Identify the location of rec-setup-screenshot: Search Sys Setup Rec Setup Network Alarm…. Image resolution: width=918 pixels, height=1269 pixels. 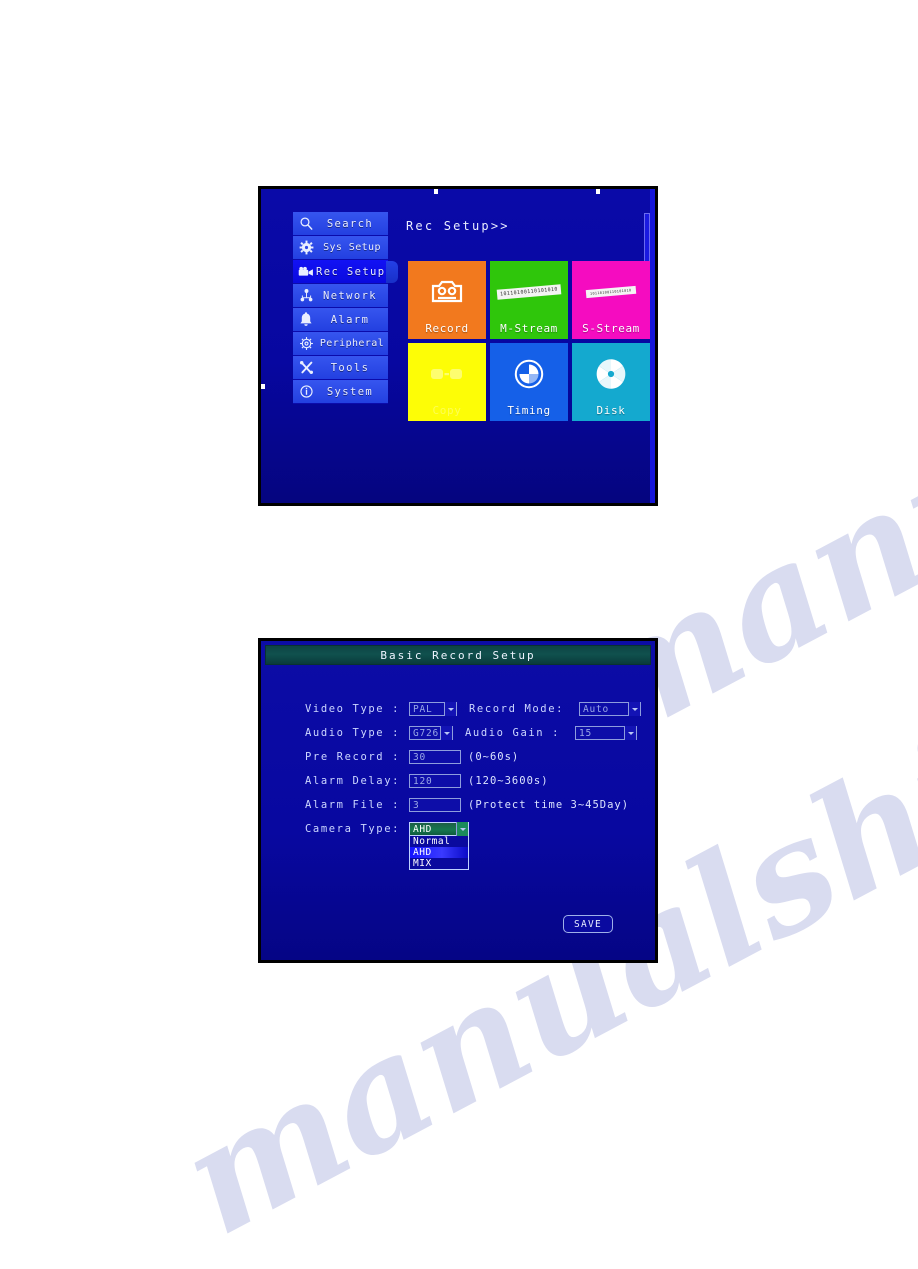
(458, 346).